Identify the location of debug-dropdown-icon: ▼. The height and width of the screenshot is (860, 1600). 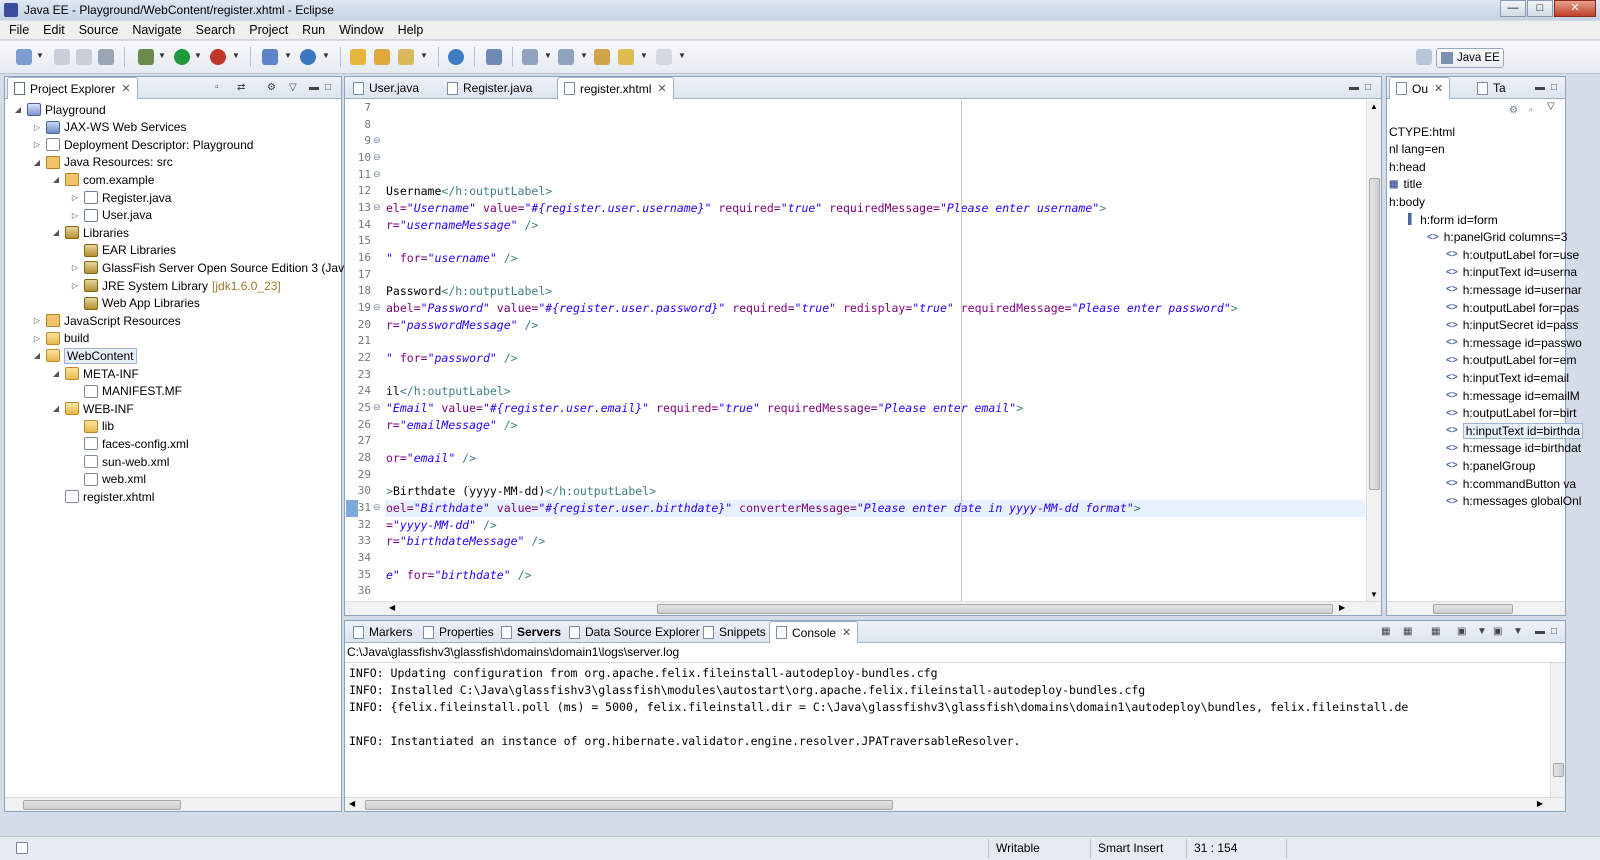
(162, 55).